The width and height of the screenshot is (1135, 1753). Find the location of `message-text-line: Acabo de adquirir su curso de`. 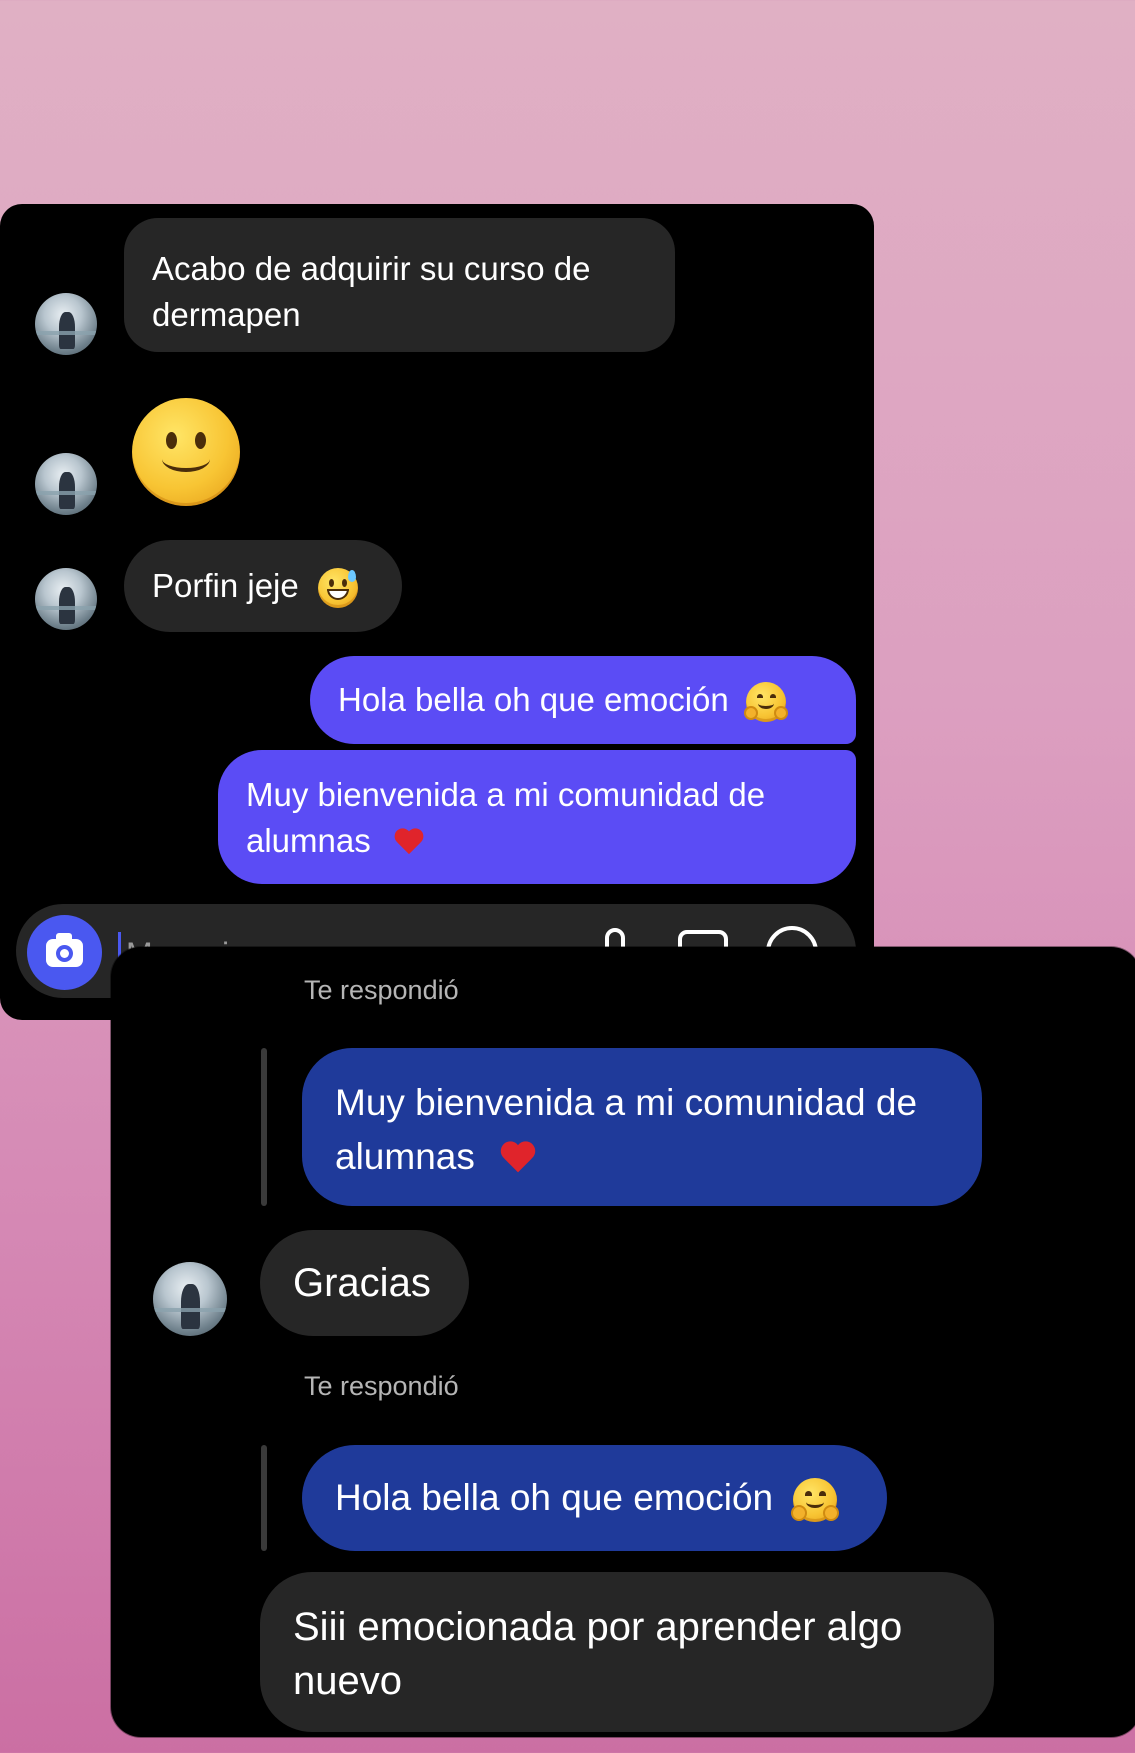

message-text-line: Acabo de adquirir su curso de is located at coordinates (371, 268).